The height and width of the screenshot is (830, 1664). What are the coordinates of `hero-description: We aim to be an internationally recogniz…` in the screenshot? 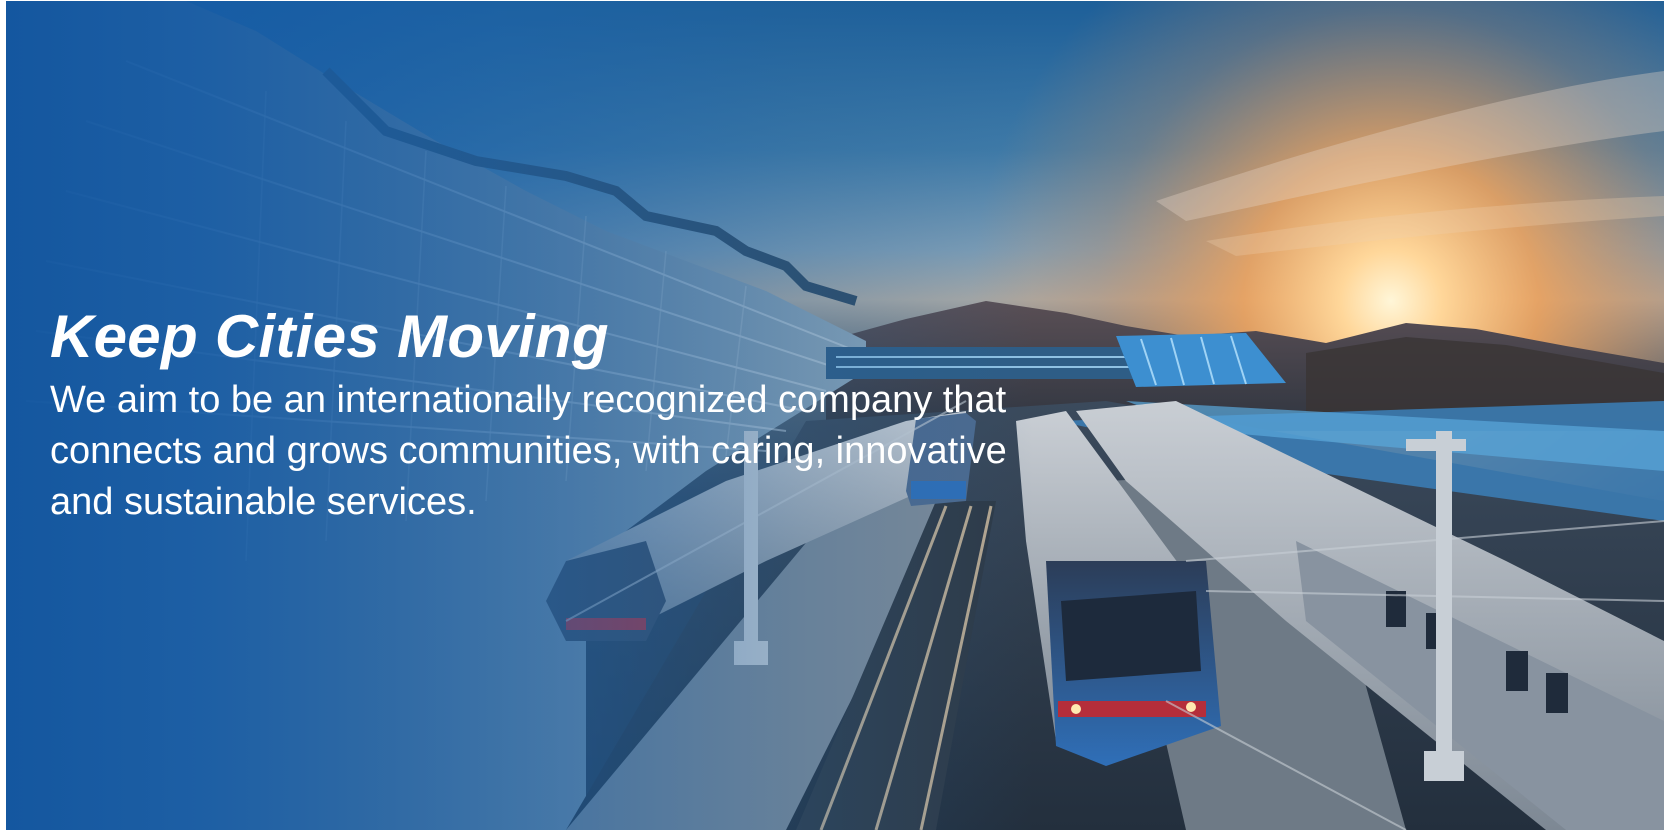 It's located at (528, 451).